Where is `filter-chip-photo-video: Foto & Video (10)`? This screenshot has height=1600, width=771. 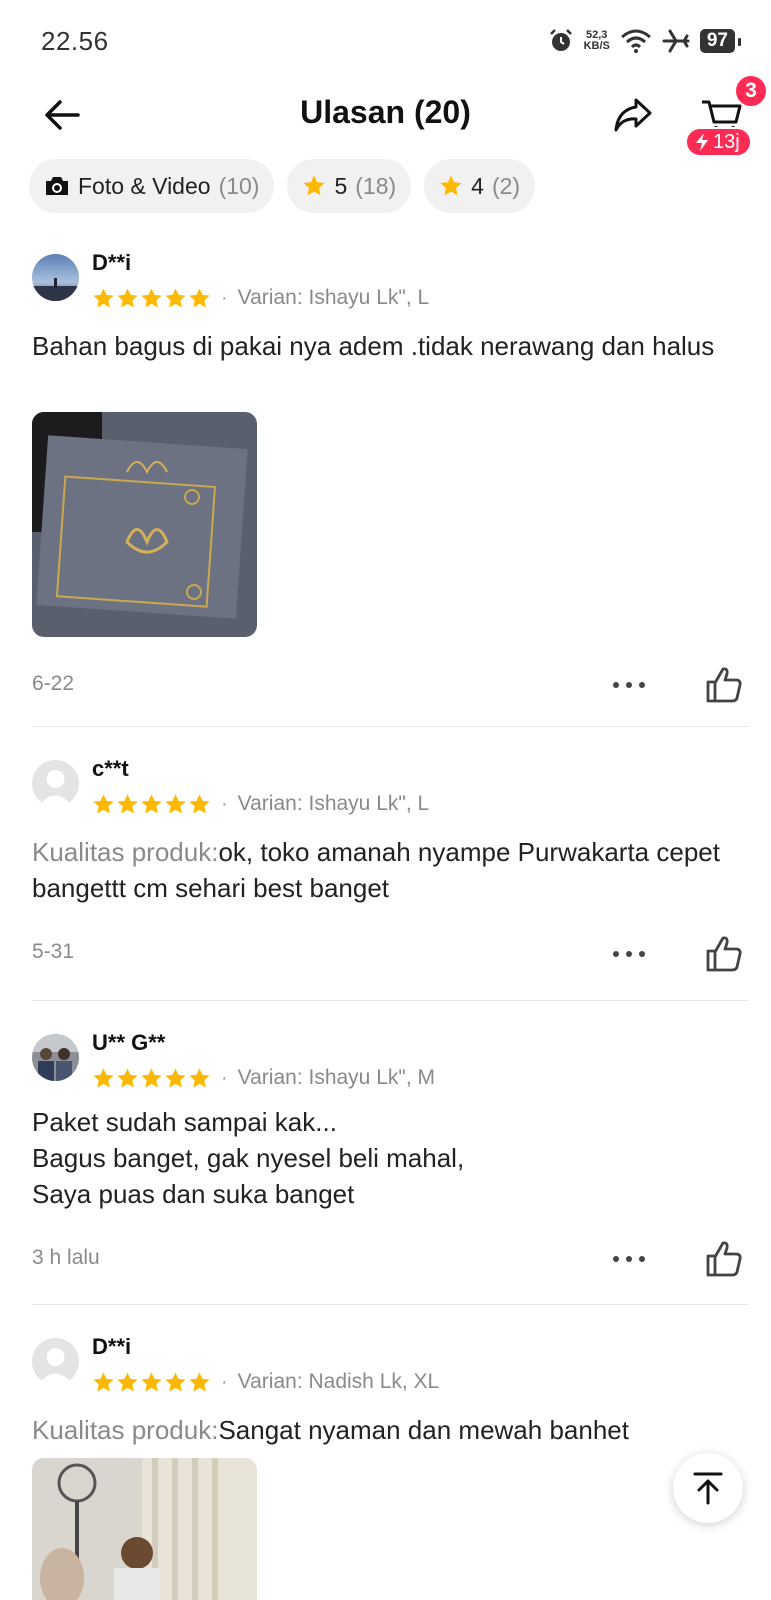 filter-chip-photo-video: Foto & Video (10) is located at coordinates (152, 186).